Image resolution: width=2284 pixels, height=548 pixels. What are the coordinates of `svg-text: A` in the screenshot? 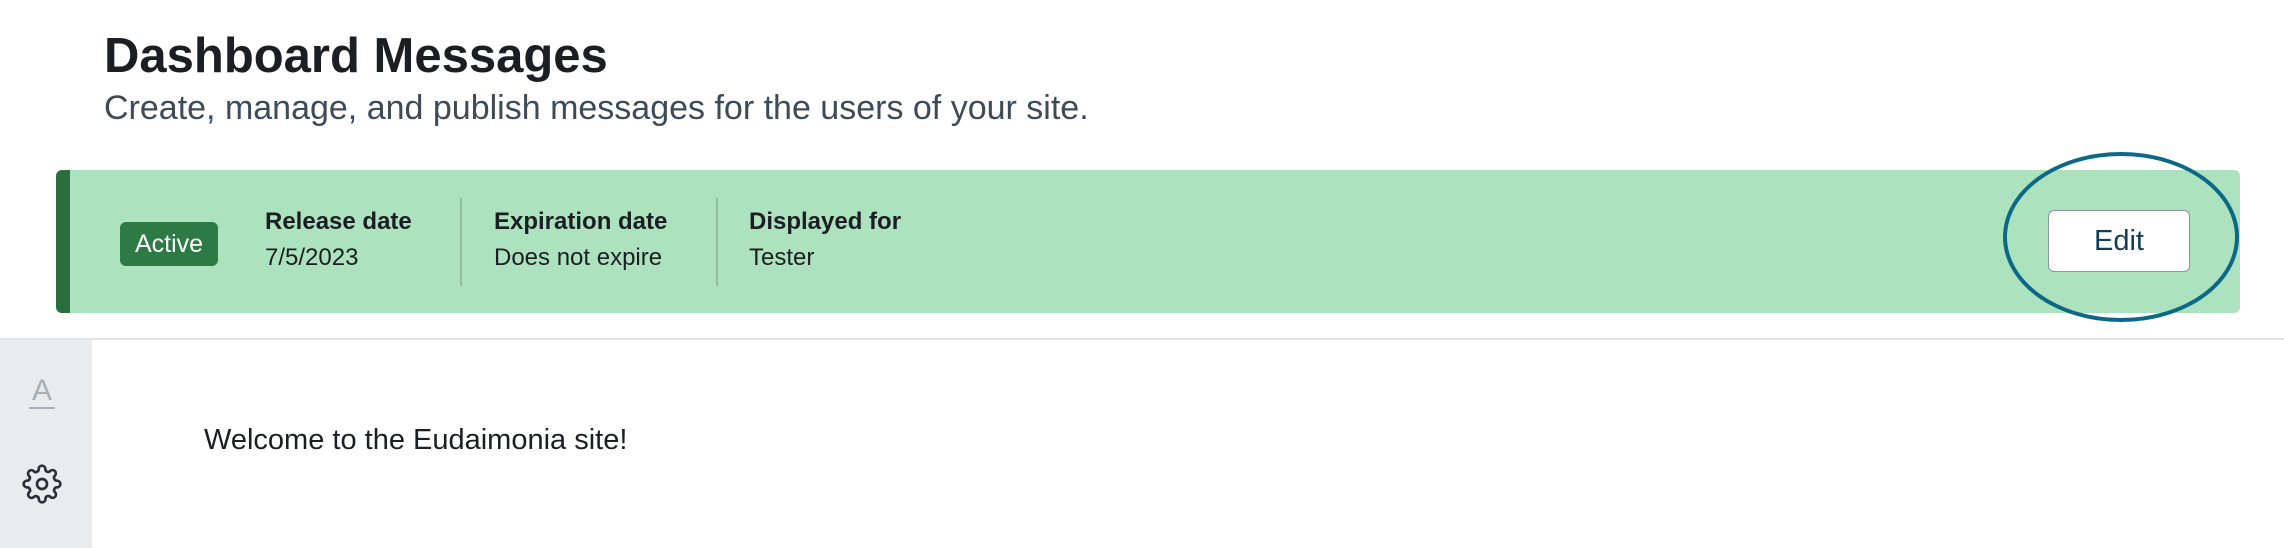 It's located at (42, 390).